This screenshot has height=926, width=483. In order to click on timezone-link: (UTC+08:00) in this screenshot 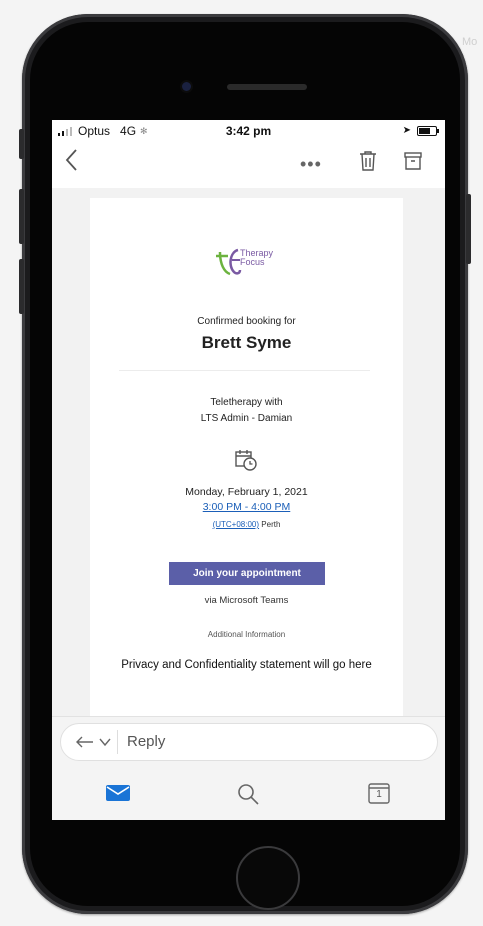, I will do `click(236, 524)`.